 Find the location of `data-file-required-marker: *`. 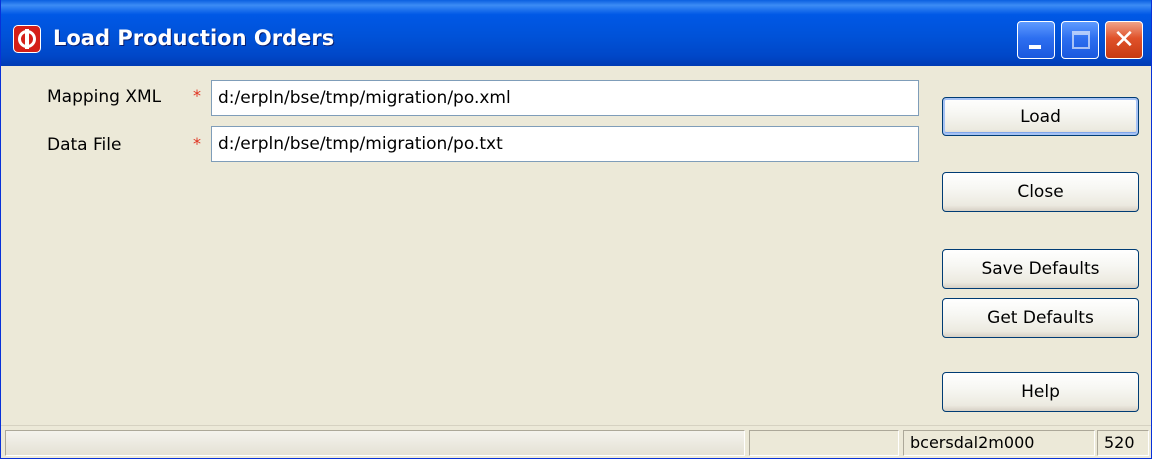

data-file-required-marker: * is located at coordinates (197, 143).